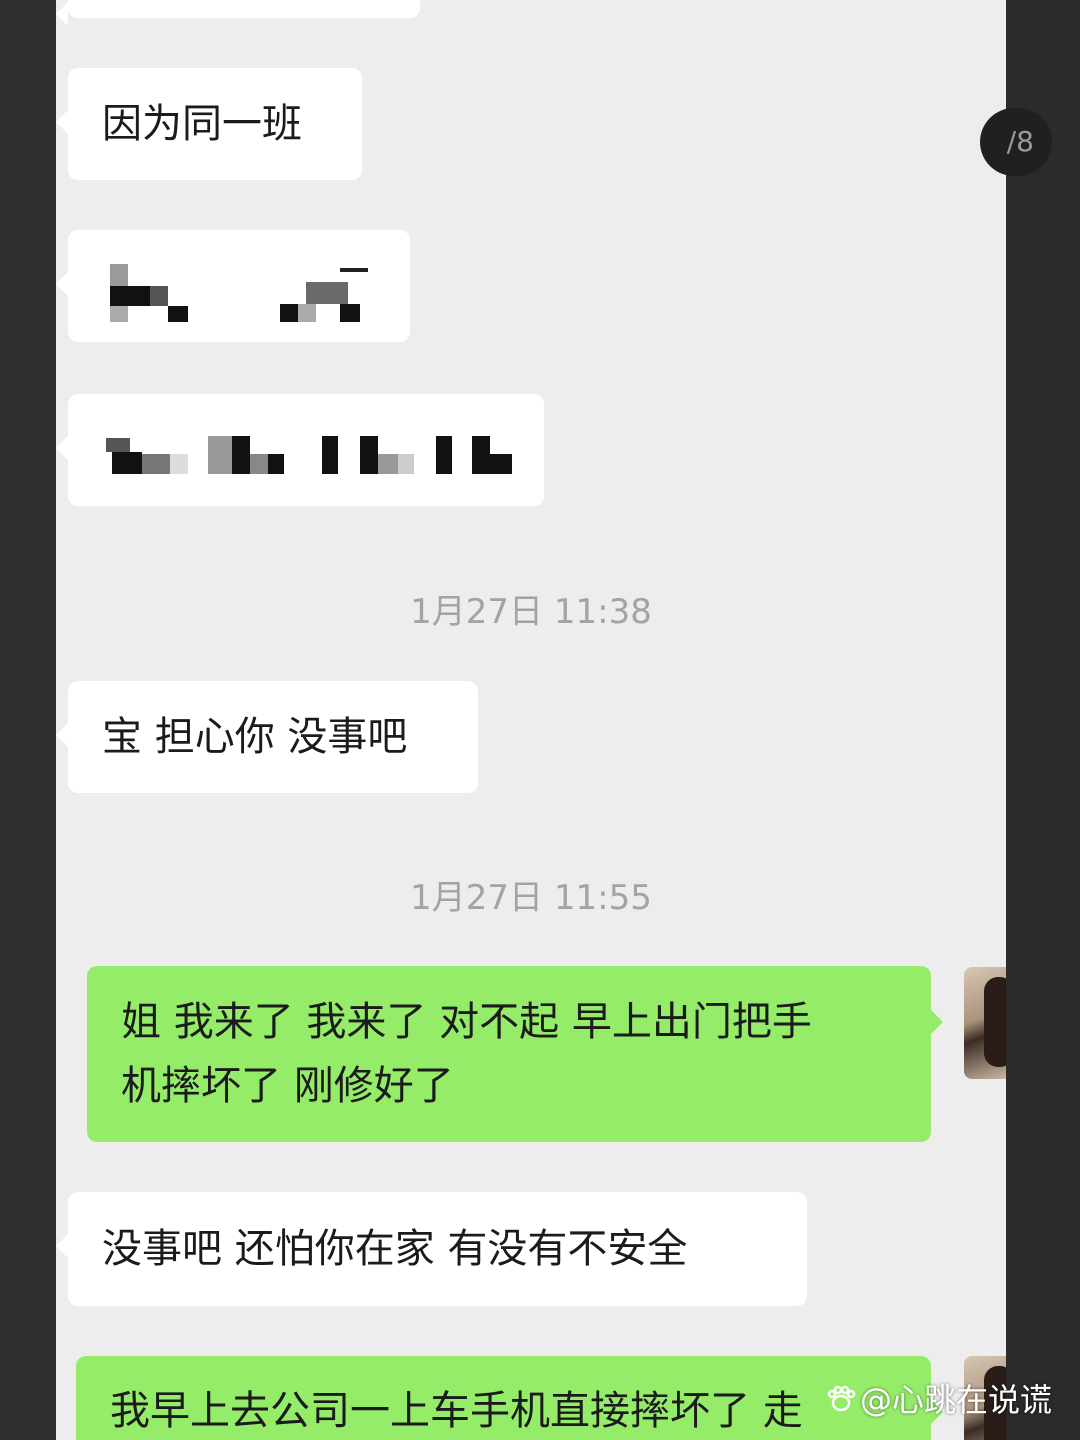  Describe the element at coordinates (956, 1400) in the screenshot. I see `watermark-text: @心跳在说谎` at that location.